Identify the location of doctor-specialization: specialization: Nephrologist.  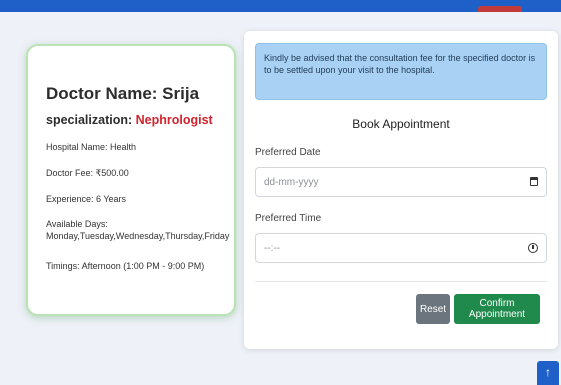
(129, 120).